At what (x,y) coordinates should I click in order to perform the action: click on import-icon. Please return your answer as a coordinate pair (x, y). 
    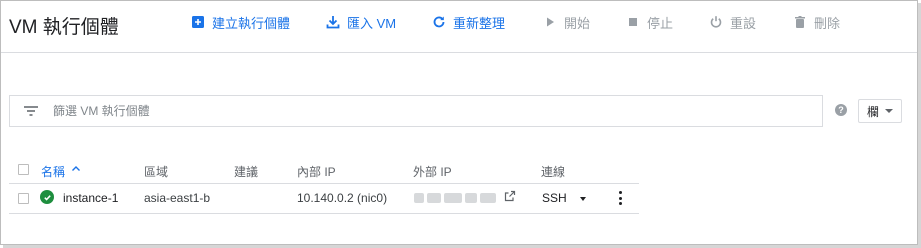
    Looking at the image, I should click on (333, 22).